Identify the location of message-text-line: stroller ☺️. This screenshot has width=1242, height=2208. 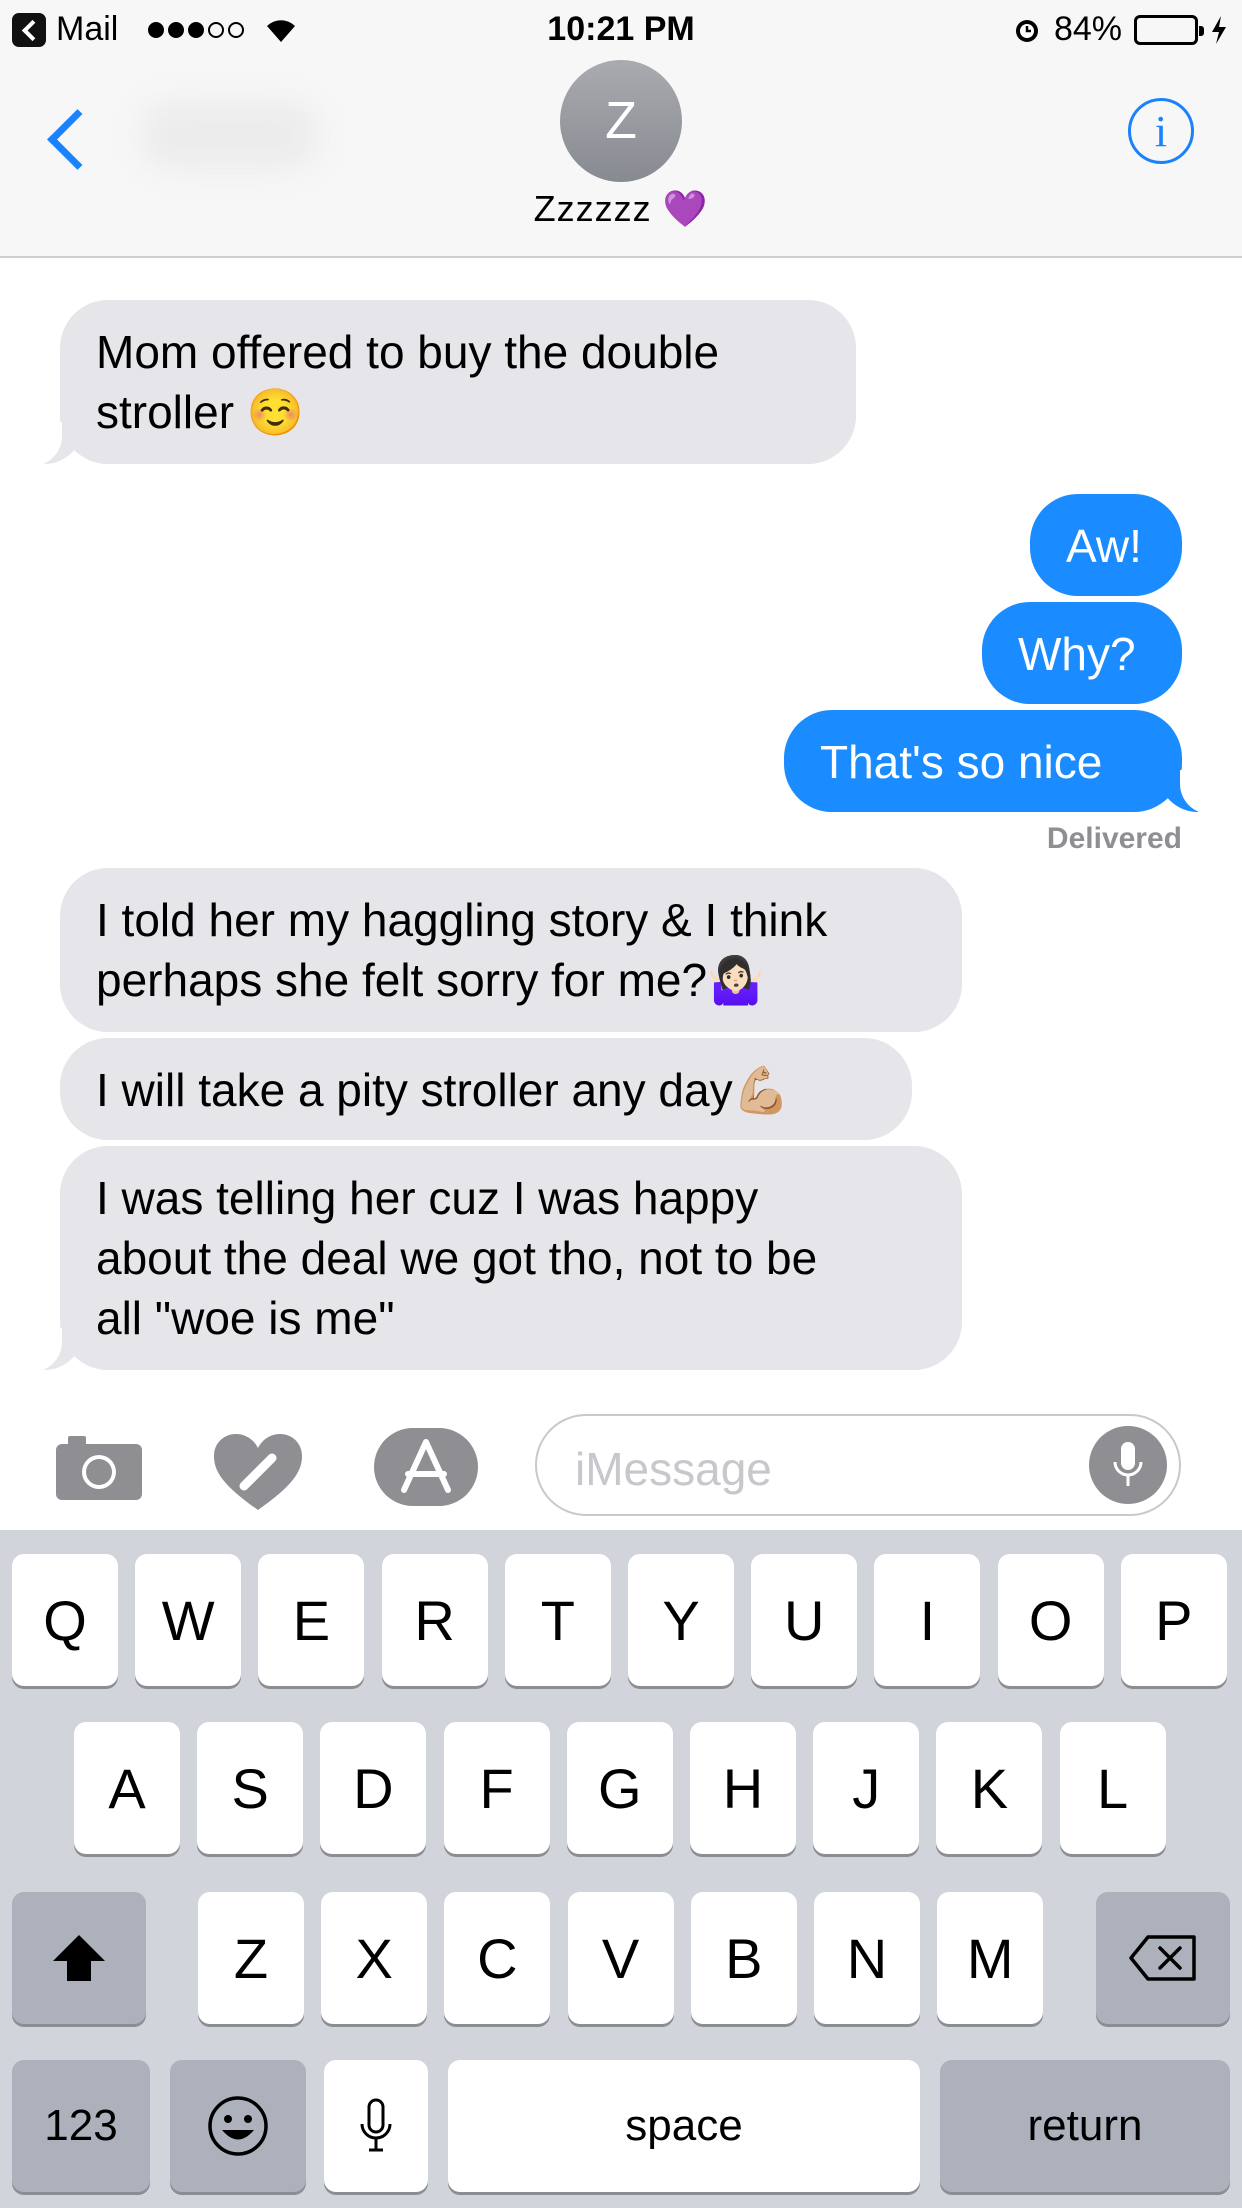
(200, 412).